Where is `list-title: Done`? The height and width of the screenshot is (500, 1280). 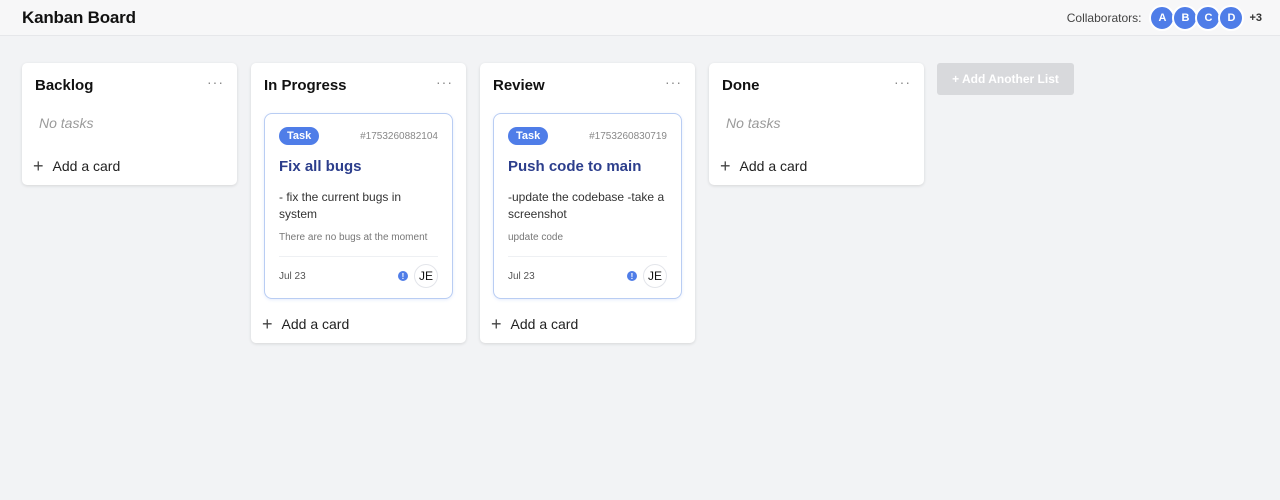 list-title: Done is located at coordinates (741, 85).